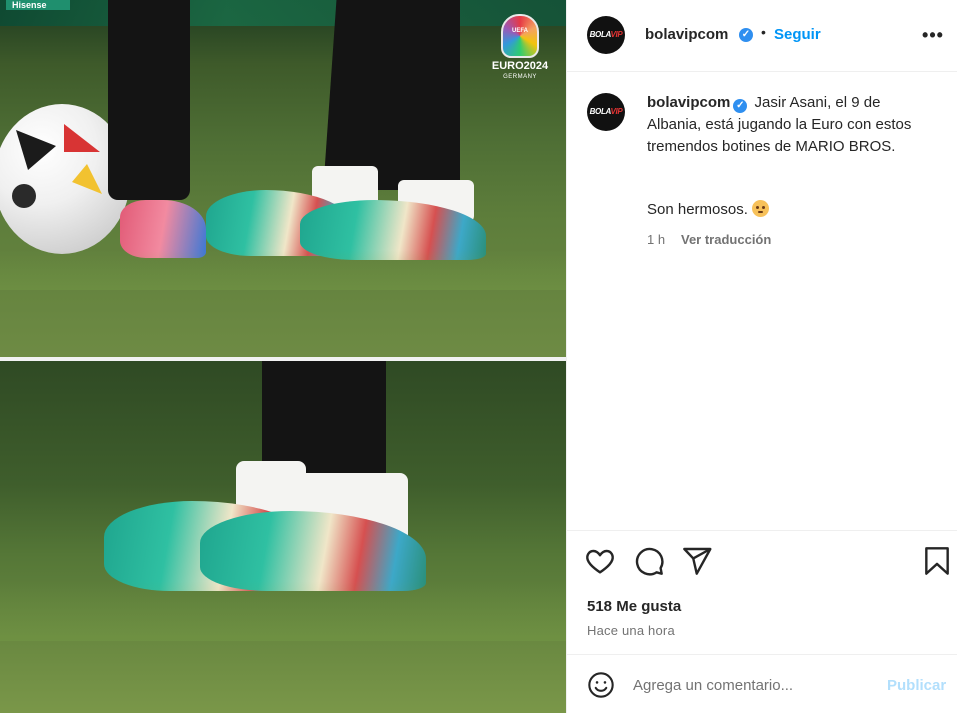  Describe the element at coordinates (708, 209) in the screenshot. I see `caption-second-line: Son hermosos.` at that location.